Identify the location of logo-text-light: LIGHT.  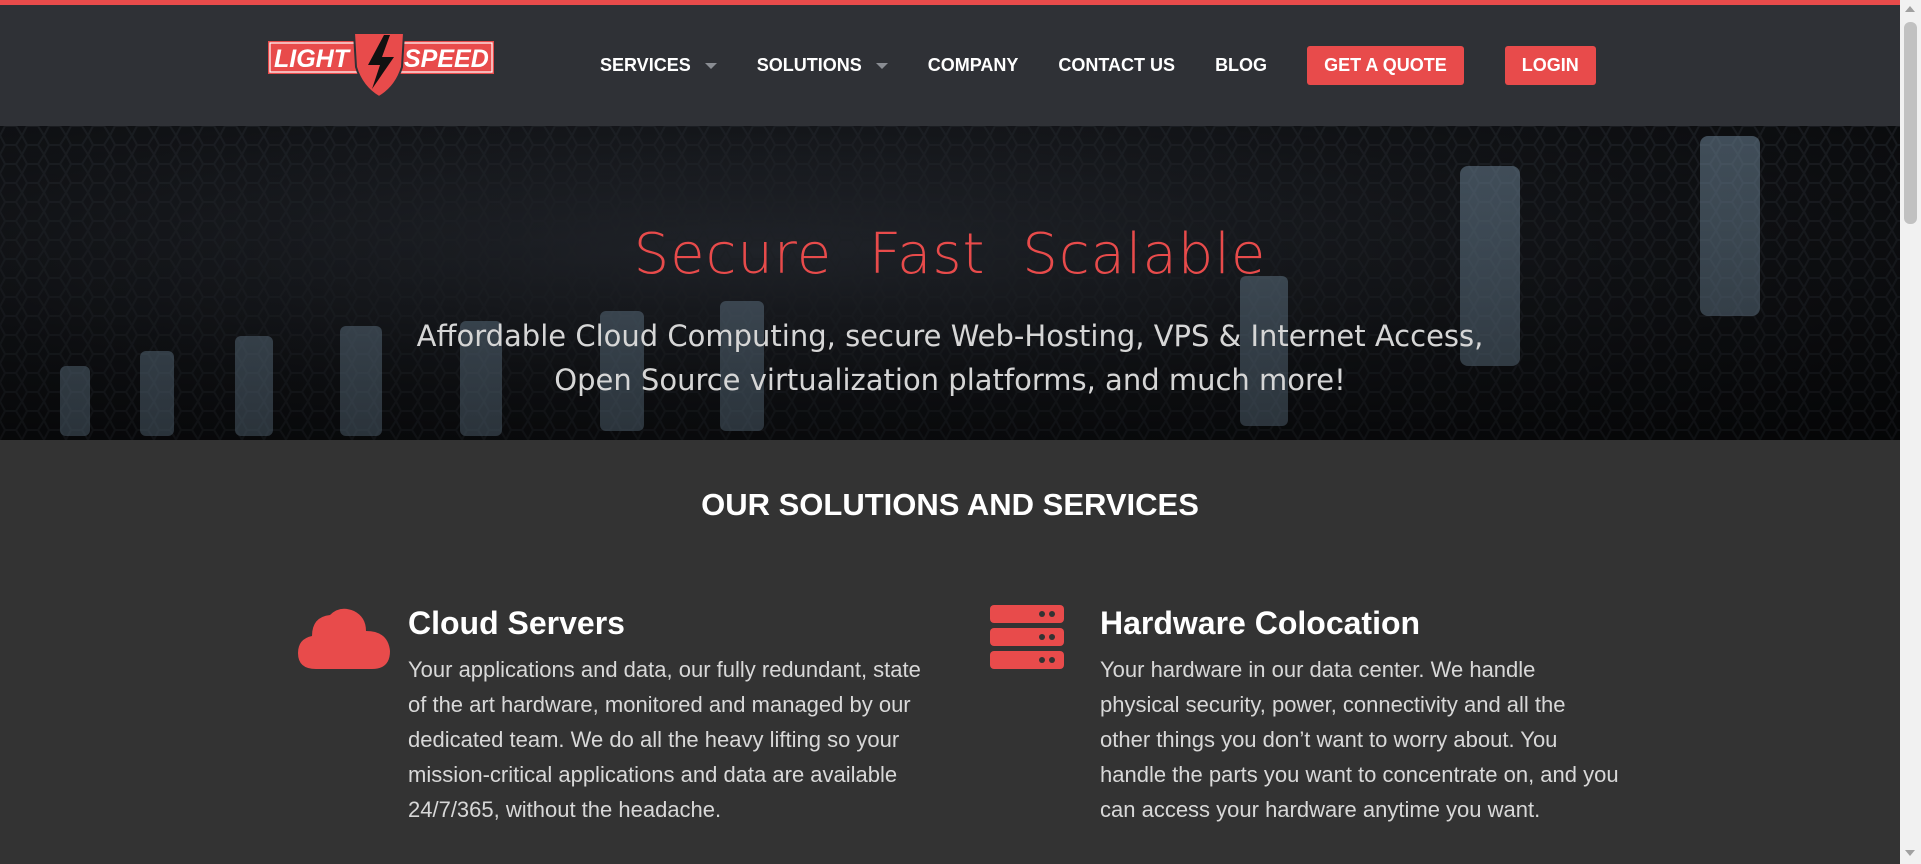
(313, 59).